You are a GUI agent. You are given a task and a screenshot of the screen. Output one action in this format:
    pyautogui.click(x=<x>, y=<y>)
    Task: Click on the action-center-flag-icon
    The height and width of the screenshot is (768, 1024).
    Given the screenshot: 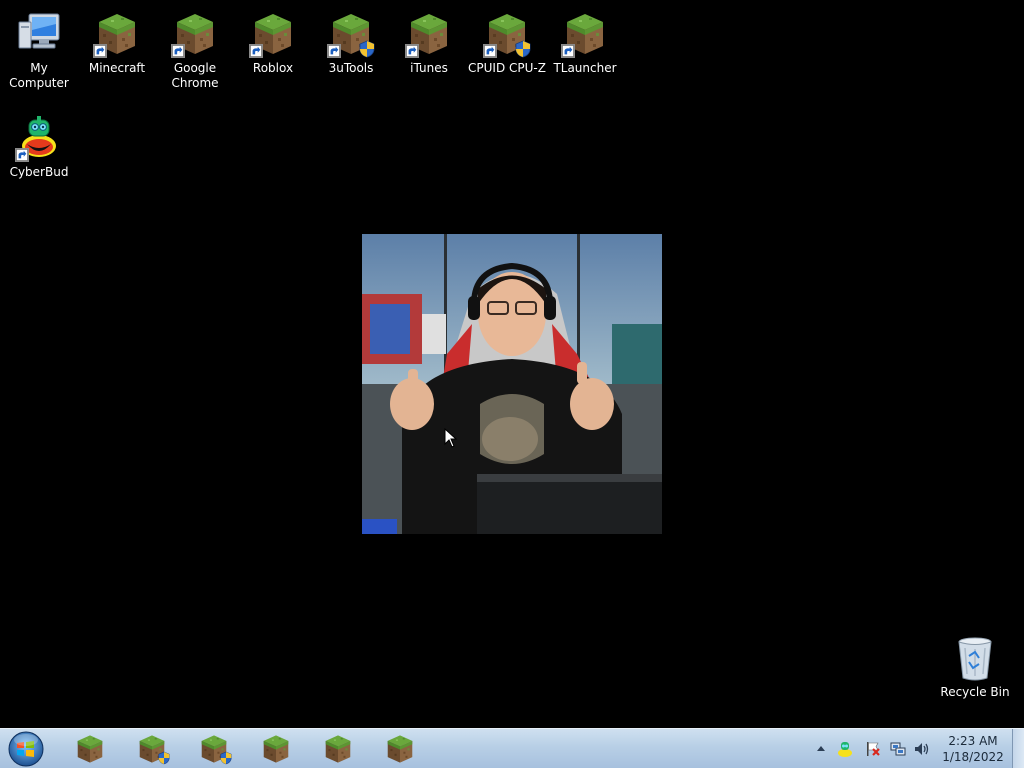 What is the action you would take?
    pyautogui.click(x=873, y=749)
    